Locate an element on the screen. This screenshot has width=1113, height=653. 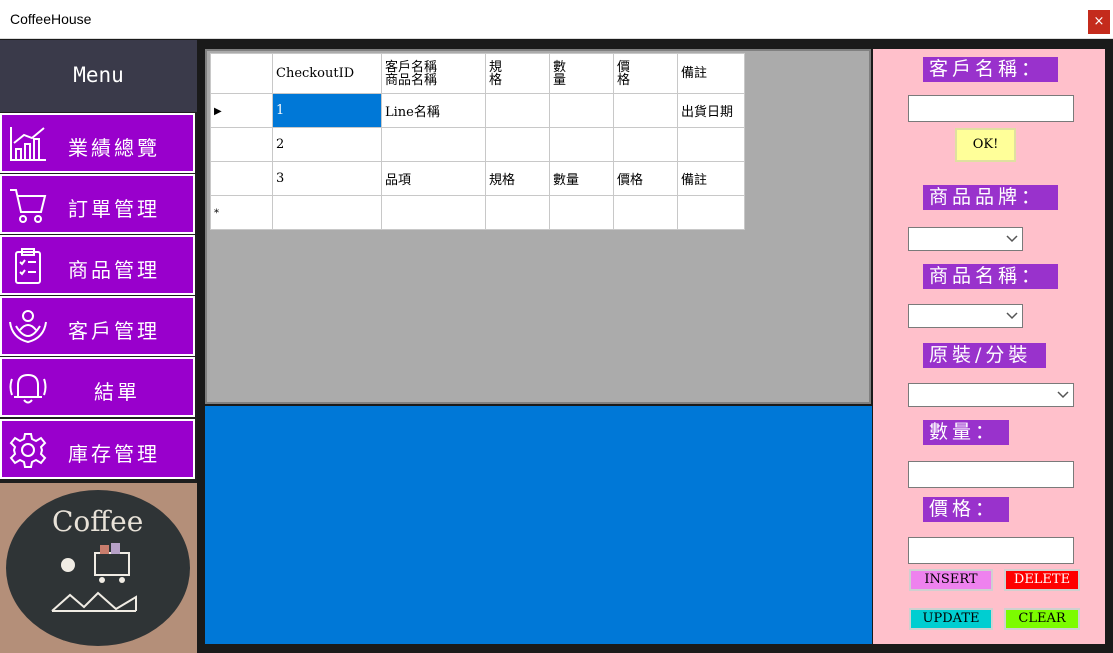
grid-header-row: CheckoutID 客戶名稱 商品名稱 規 格 數 量 價 格 備註 is located at coordinates (477, 73).